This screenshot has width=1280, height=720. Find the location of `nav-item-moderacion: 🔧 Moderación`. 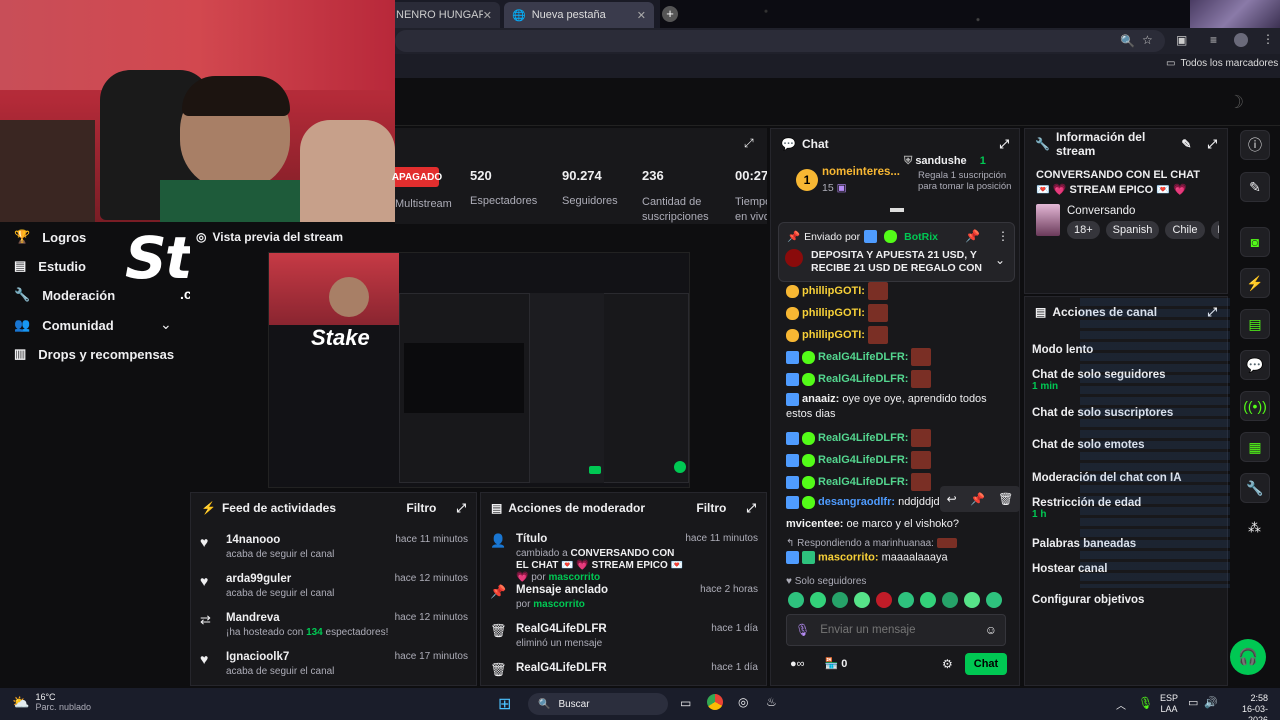

nav-item-moderacion: 🔧 Moderación is located at coordinates (64, 295).